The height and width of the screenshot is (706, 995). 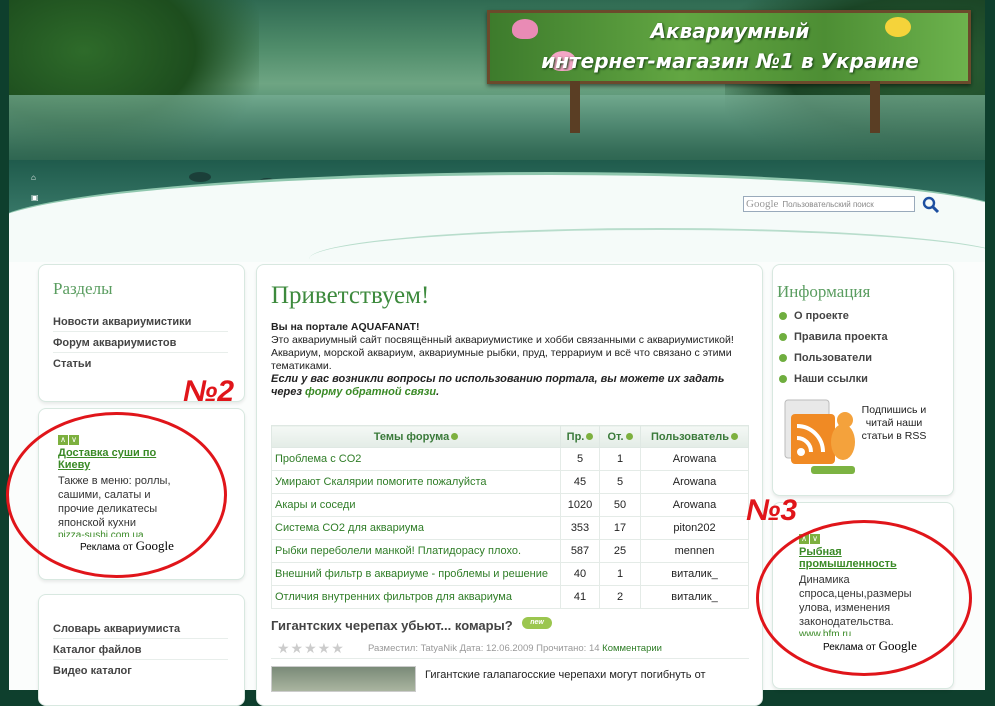 I want to click on article-thumbnail, so click(x=343, y=679).